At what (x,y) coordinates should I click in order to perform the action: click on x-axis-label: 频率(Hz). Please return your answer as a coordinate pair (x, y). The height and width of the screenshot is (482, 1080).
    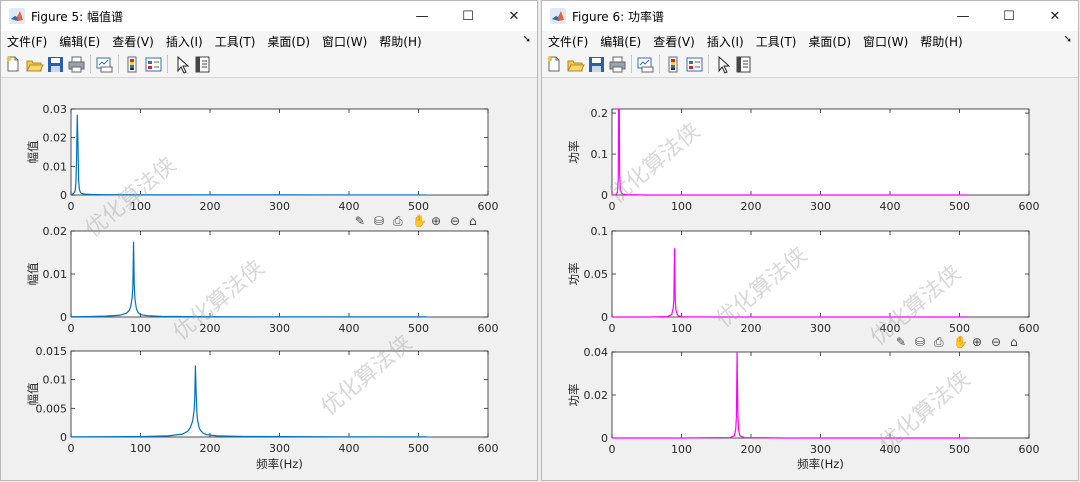
    Looking at the image, I should click on (820, 464).